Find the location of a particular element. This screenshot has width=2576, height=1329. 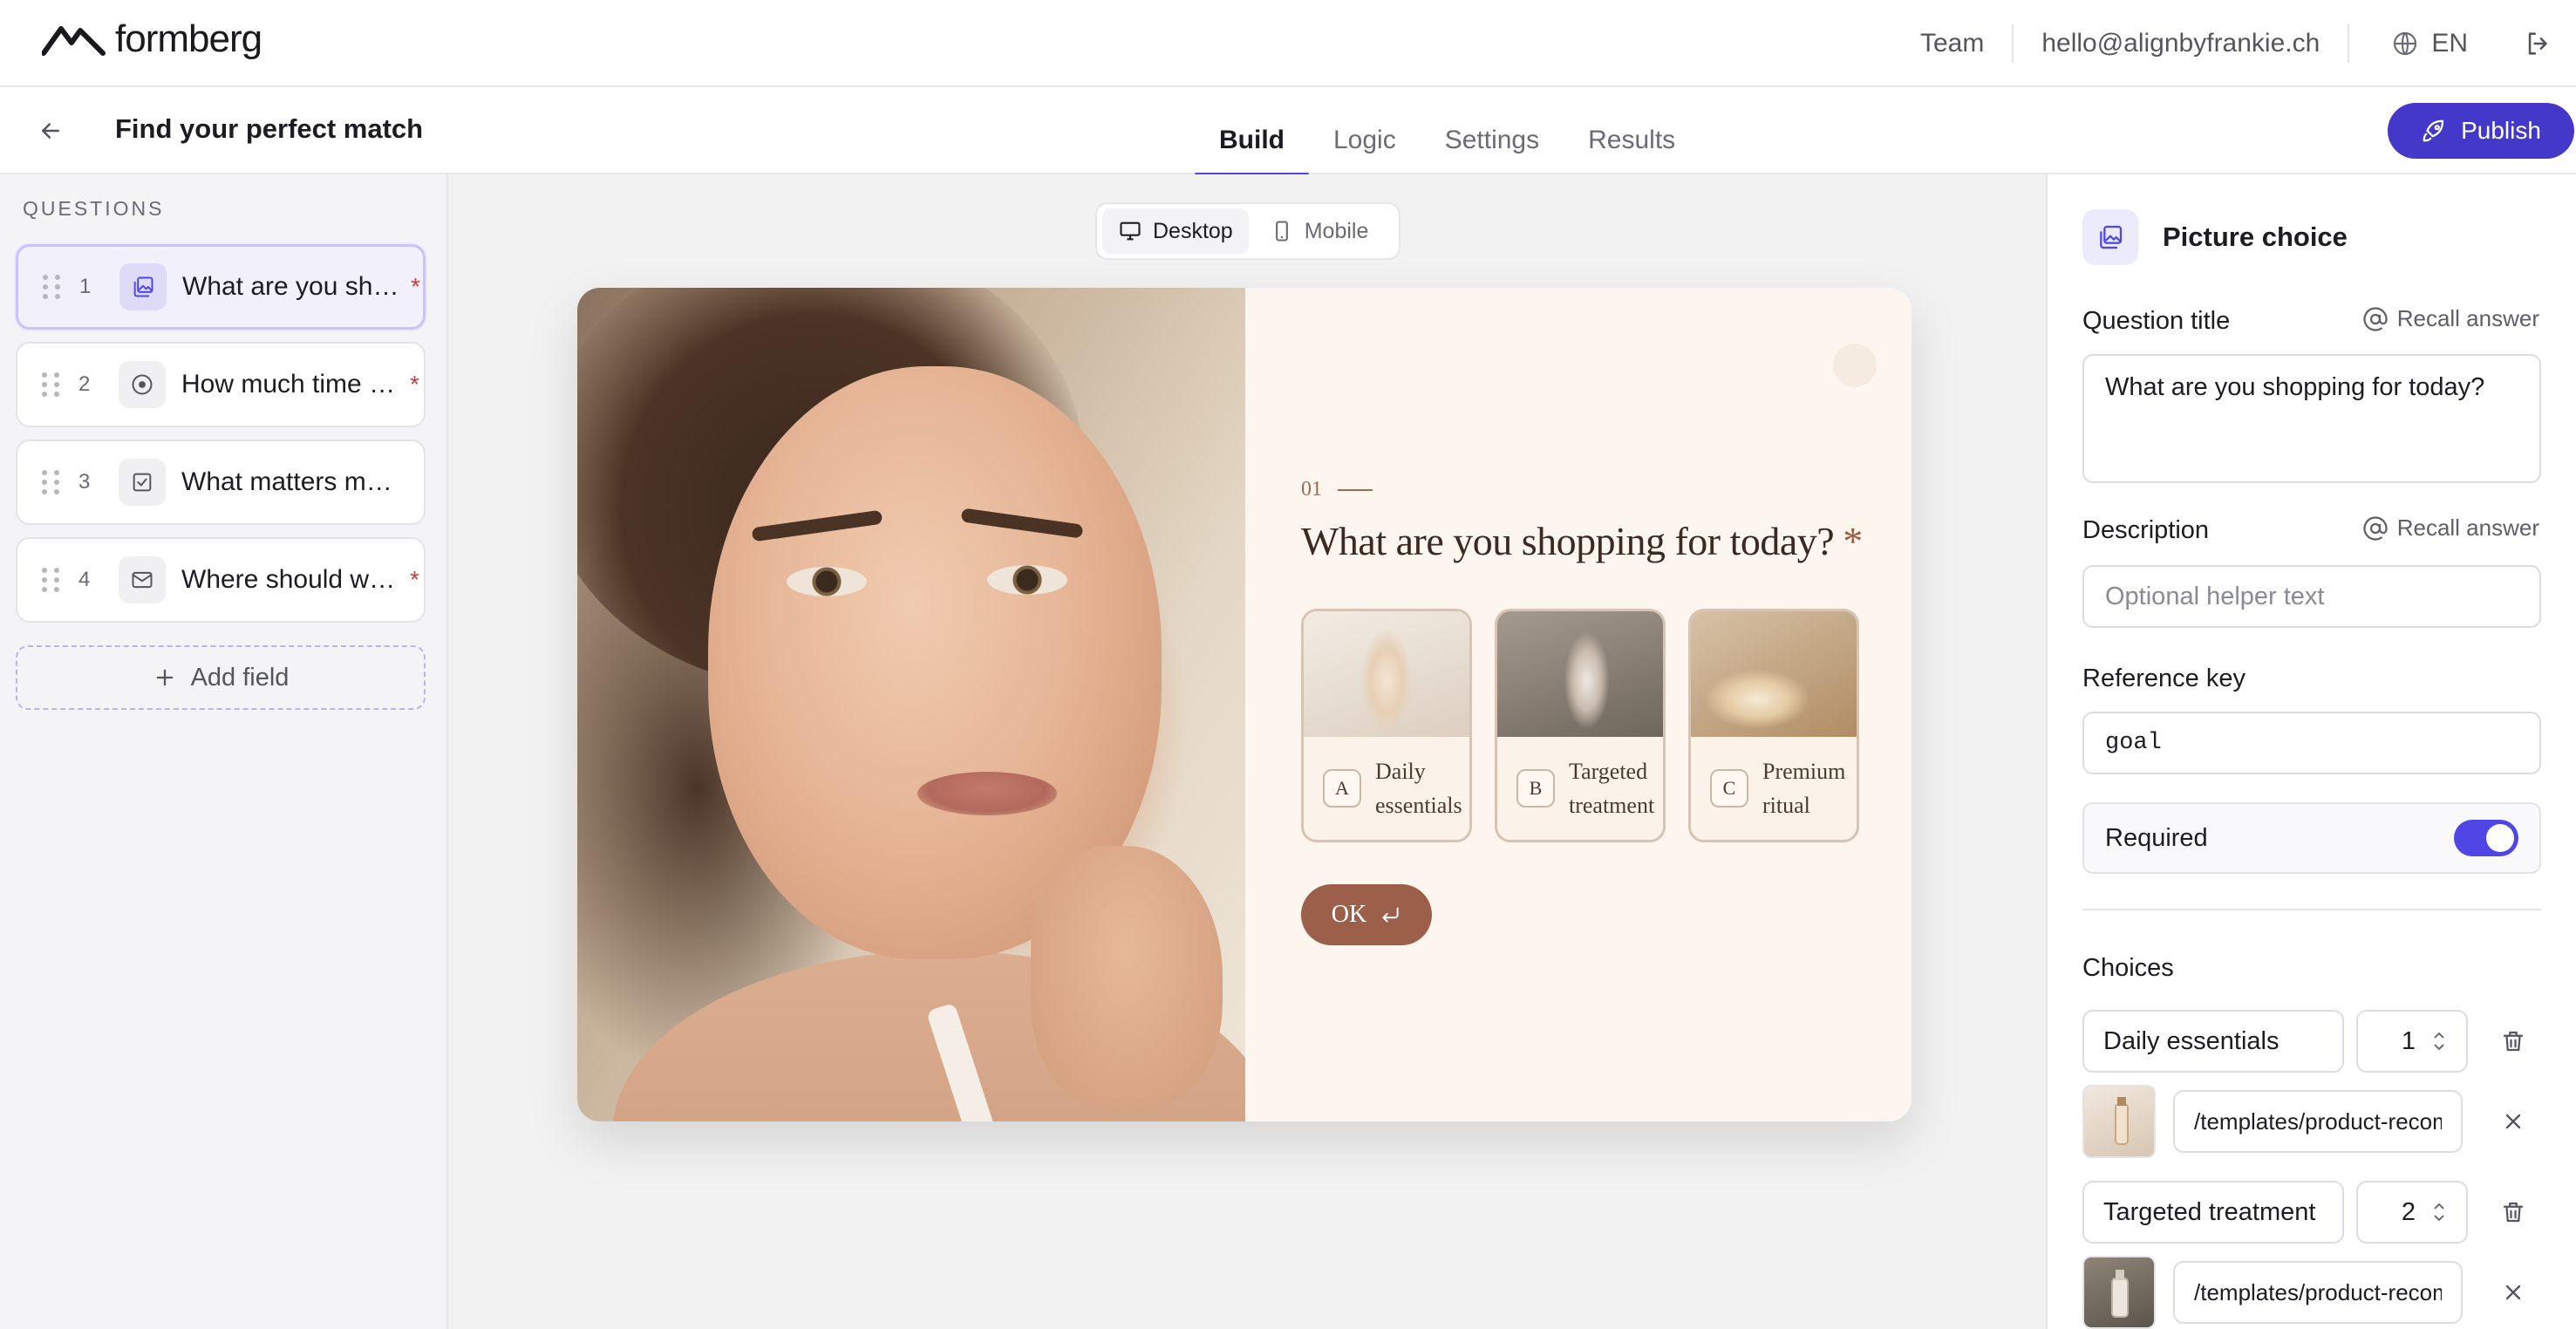

ok-label: OK is located at coordinates (1349, 914).